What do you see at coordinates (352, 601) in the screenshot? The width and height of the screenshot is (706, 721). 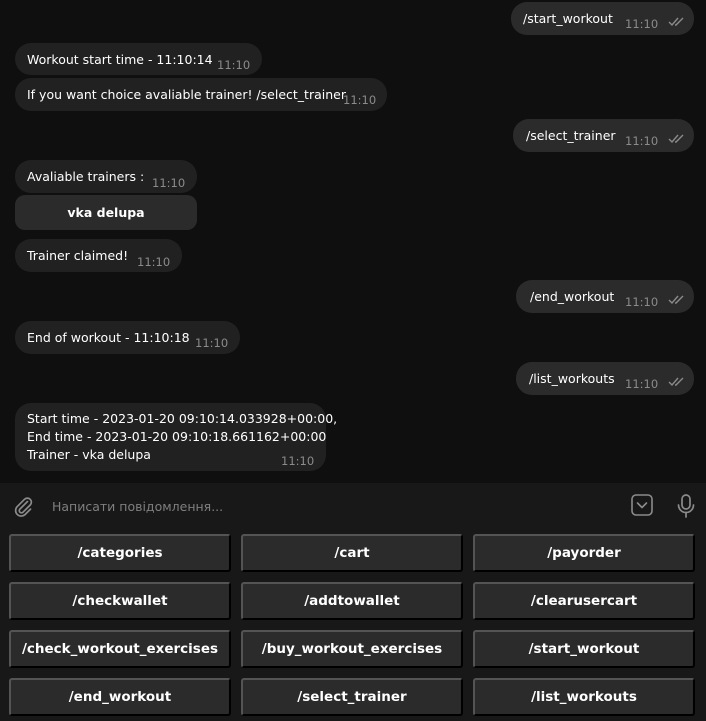 I see `keyboard-button-addtowallet: /addtowallet` at bounding box center [352, 601].